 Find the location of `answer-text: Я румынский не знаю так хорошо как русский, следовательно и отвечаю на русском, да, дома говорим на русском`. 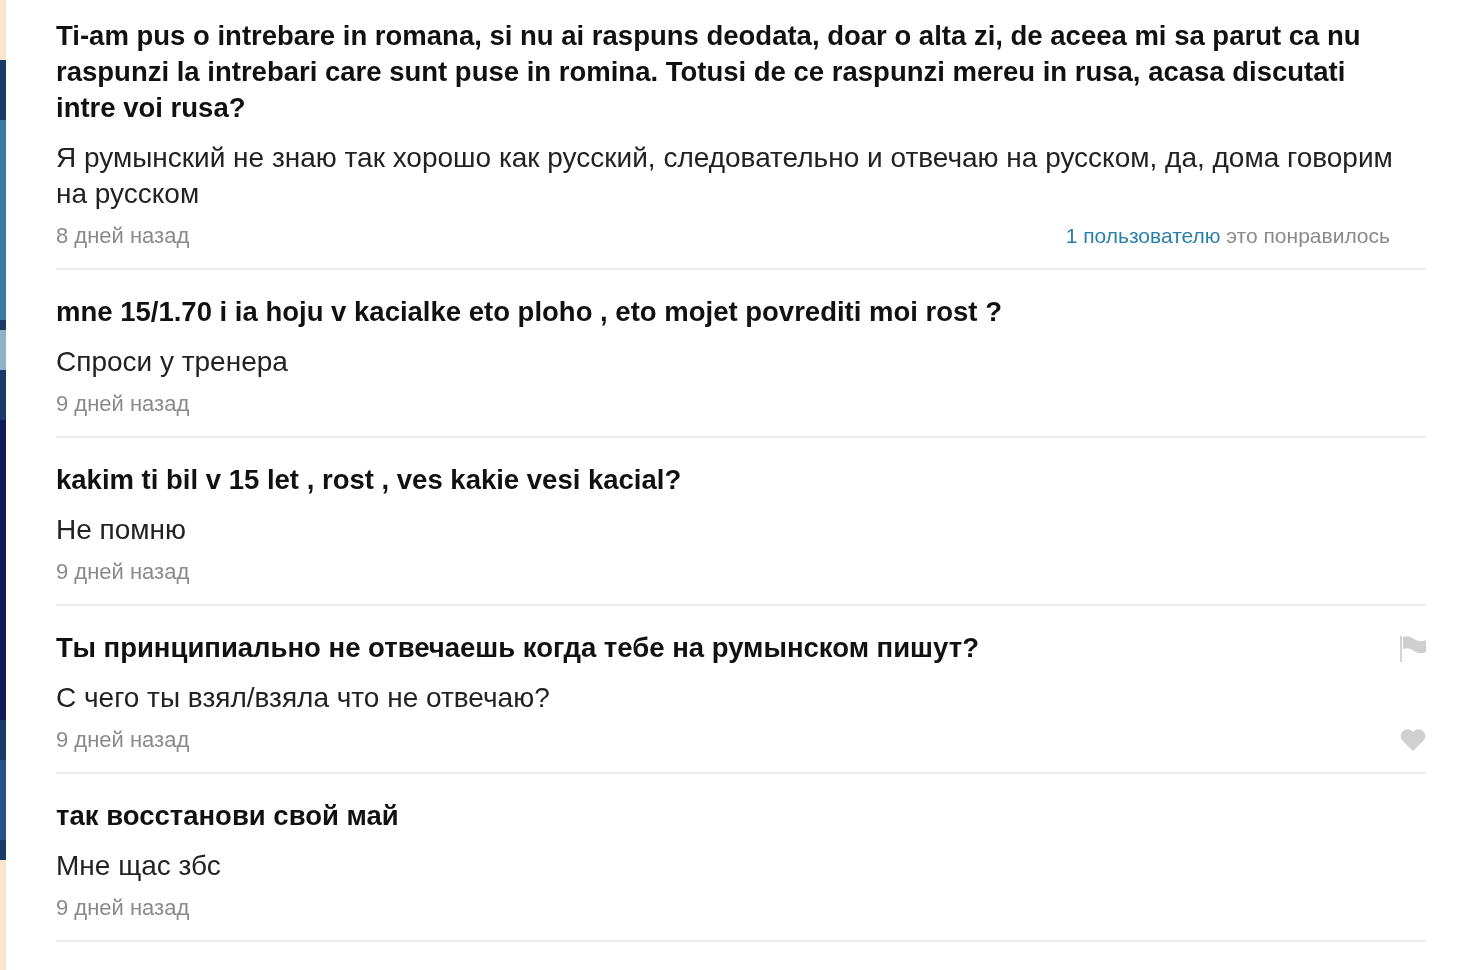

answer-text: Я румынский не знаю так хорошо как русский, следовательно и отвечаю на русском, да, дома говорим на русском is located at coordinates (725, 176).